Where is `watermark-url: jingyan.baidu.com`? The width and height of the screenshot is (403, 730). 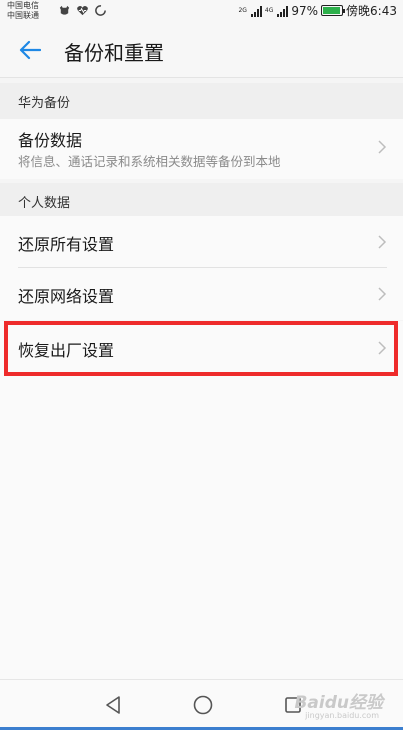
watermark-url: jingyan.baidu.com is located at coordinates (342, 715).